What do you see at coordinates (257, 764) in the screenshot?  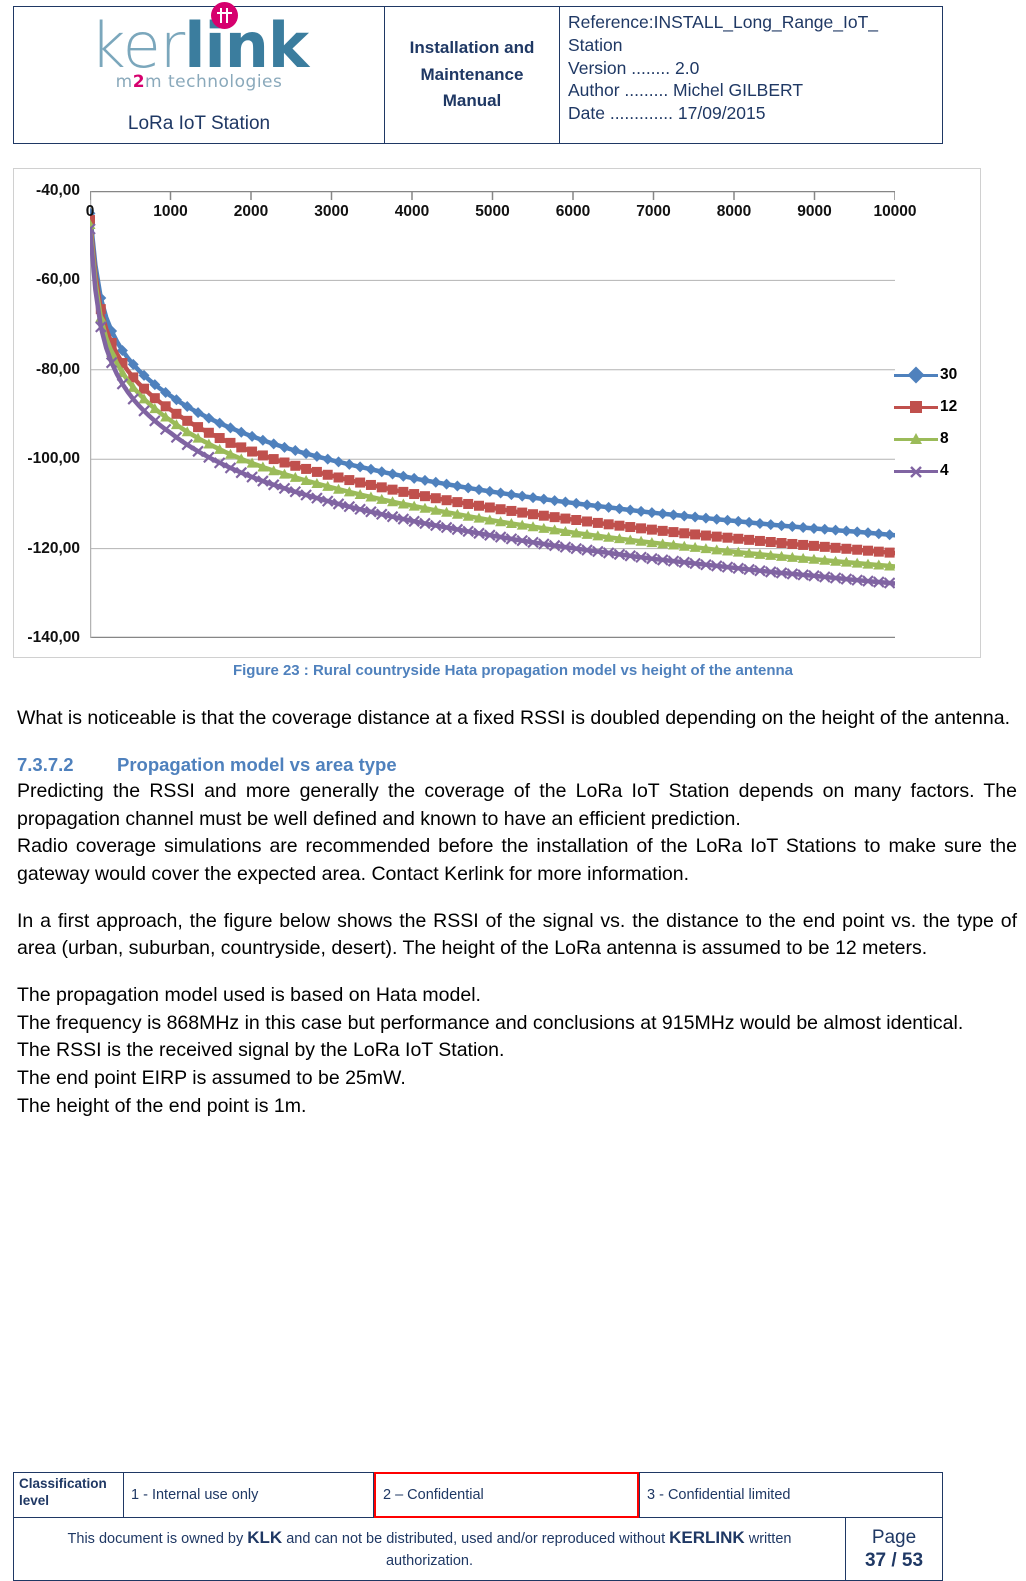 I see `section-title: Propagation model vs area type` at bounding box center [257, 764].